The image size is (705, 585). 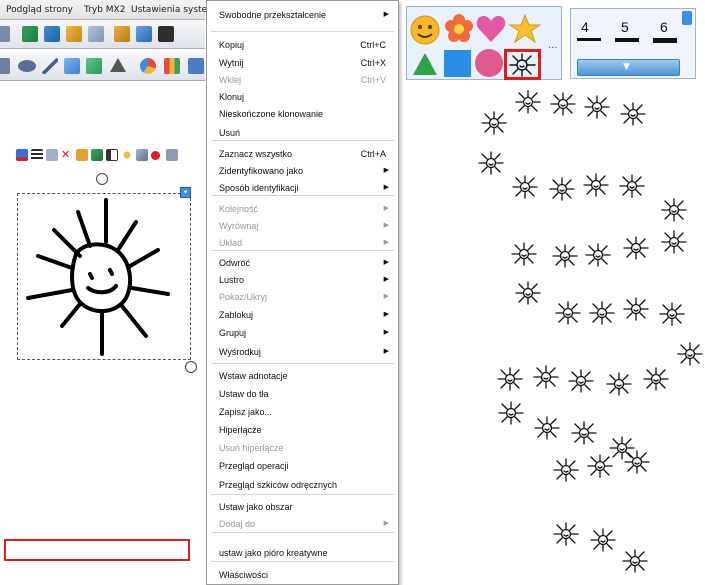 What do you see at coordinates (166, 34) in the screenshot?
I see `board-icon` at bounding box center [166, 34].